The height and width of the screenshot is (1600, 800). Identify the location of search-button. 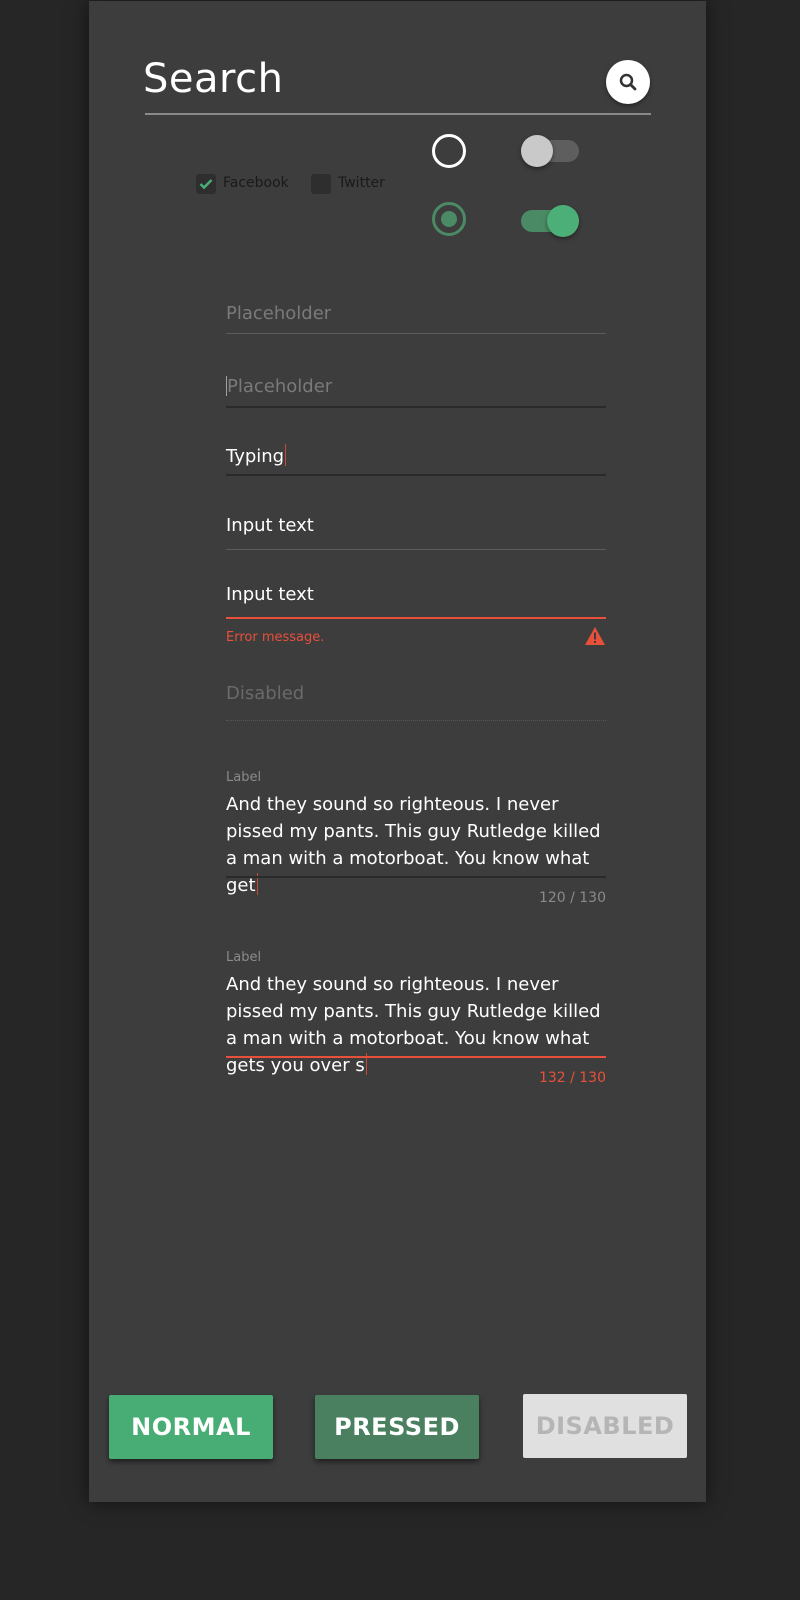
(628, 82).